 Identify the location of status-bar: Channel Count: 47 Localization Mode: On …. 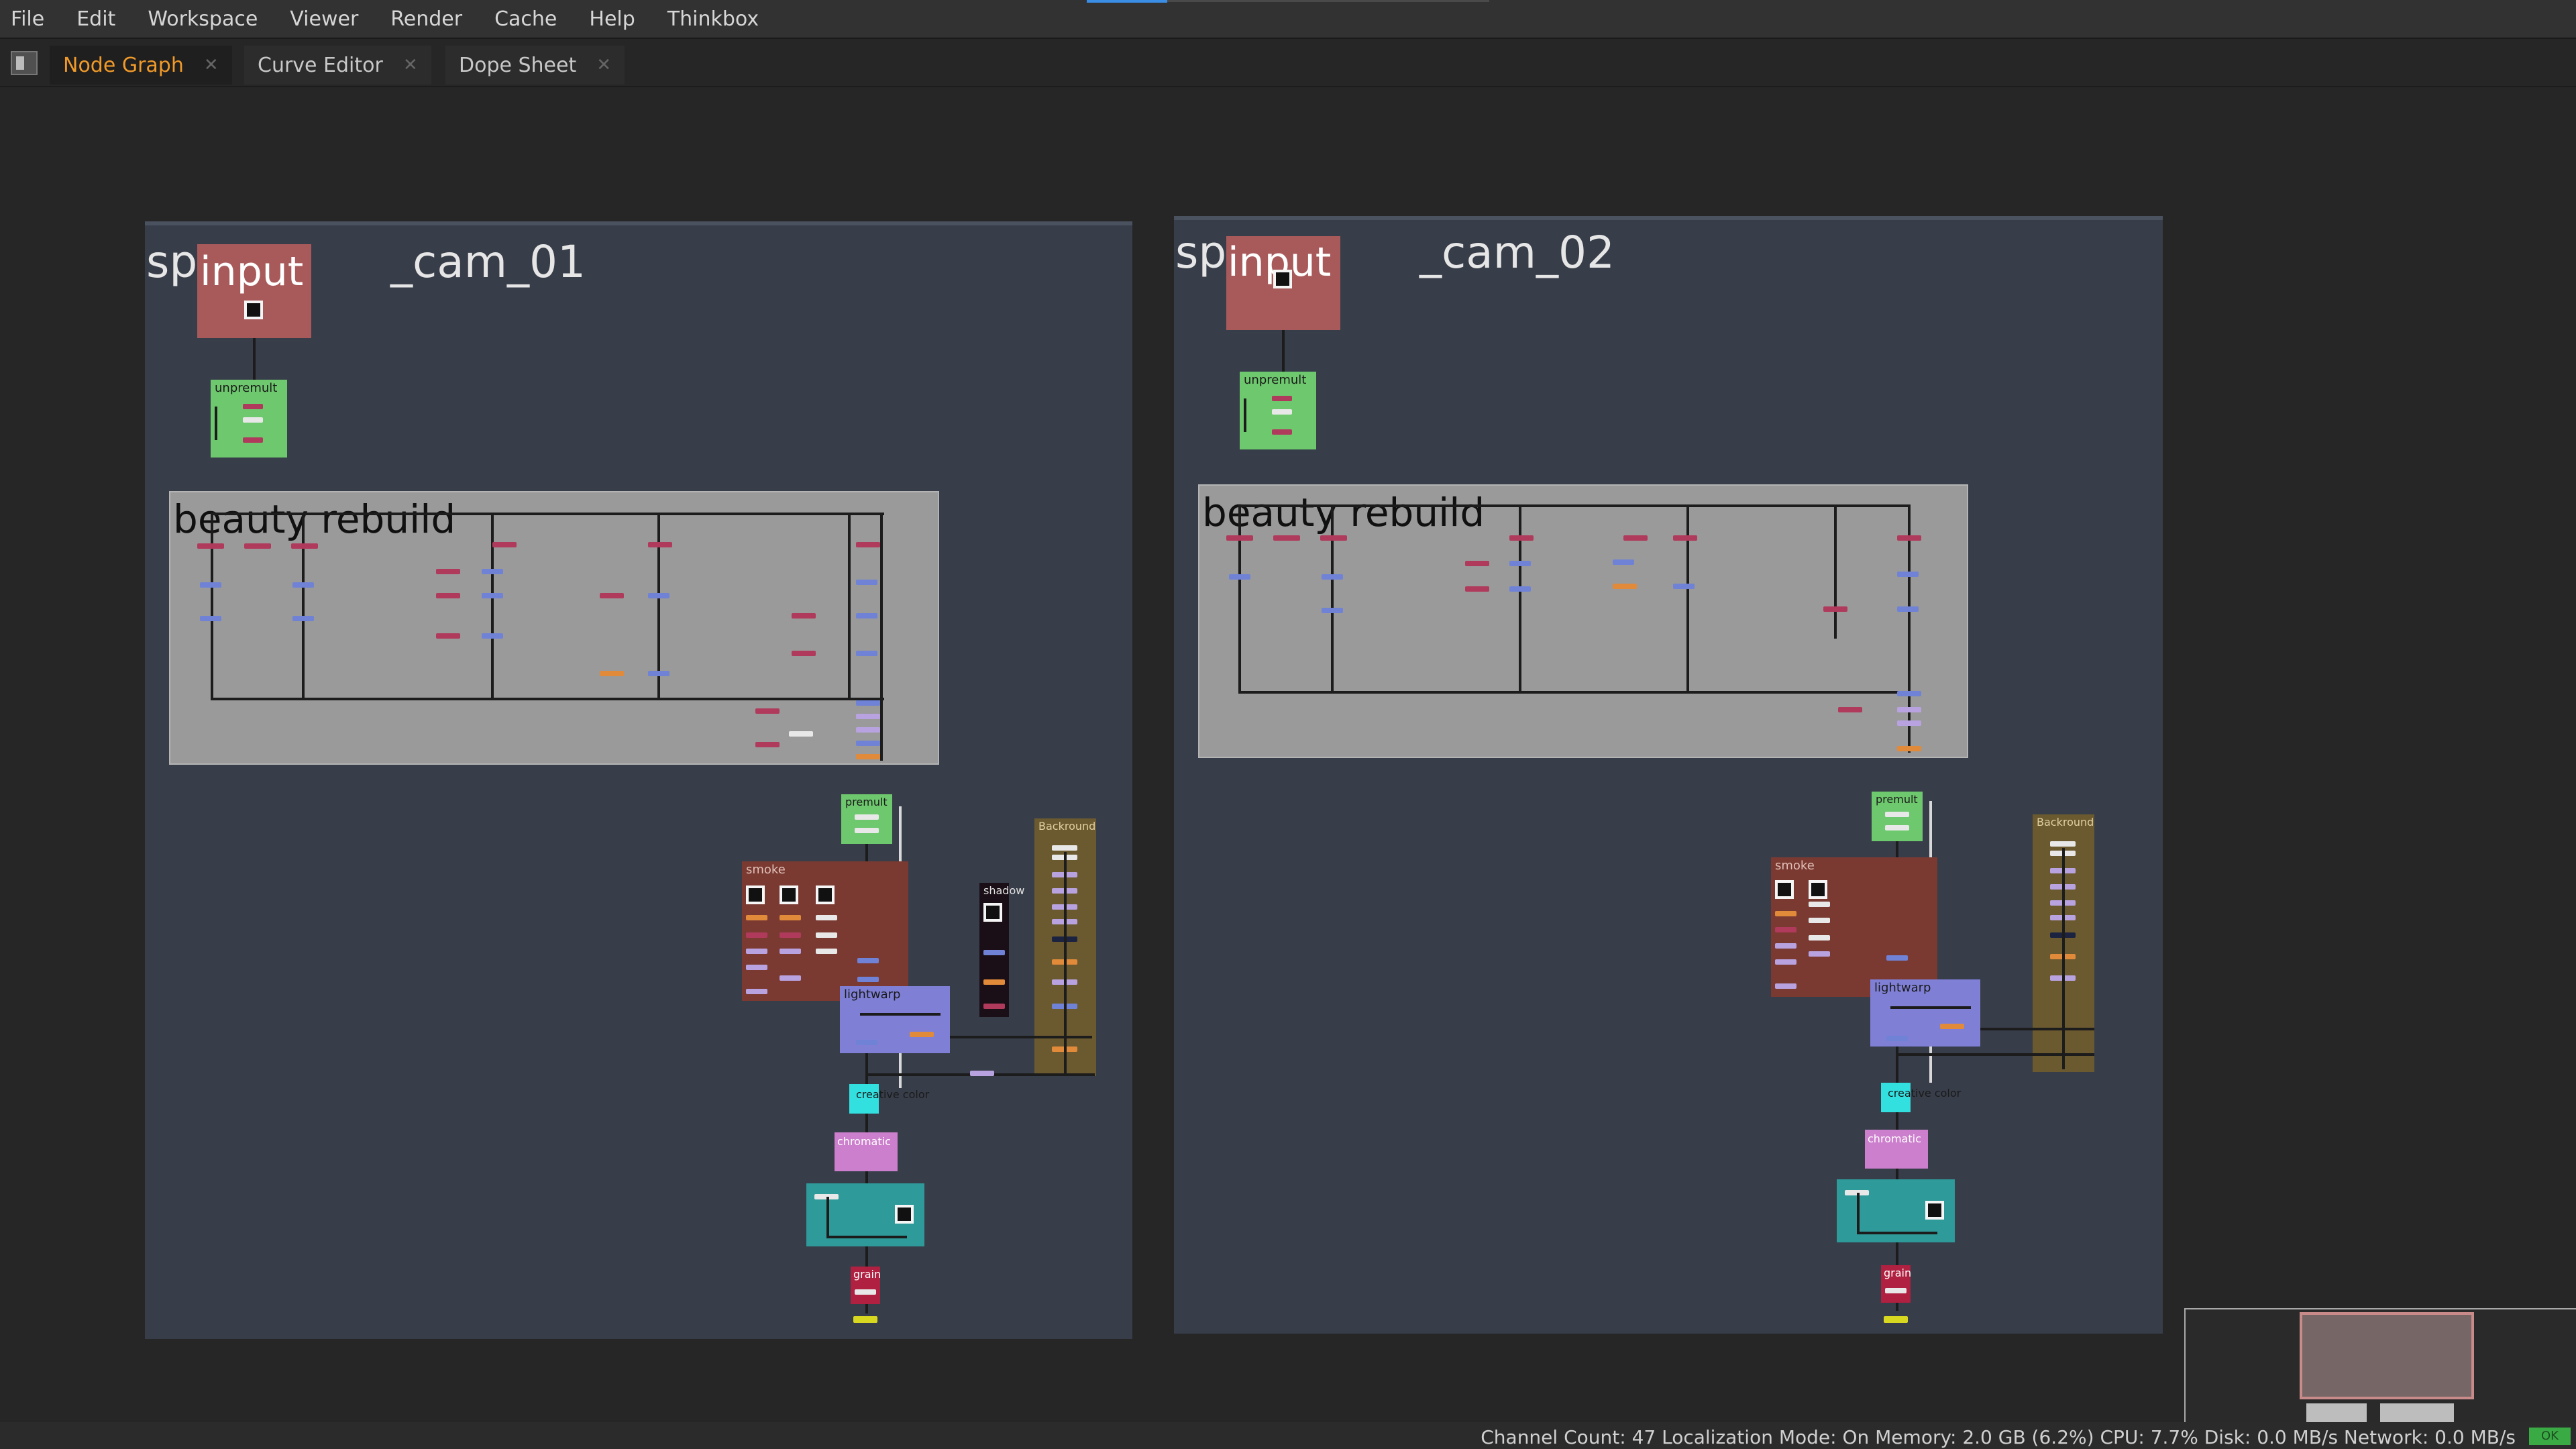
(1288, 1435).